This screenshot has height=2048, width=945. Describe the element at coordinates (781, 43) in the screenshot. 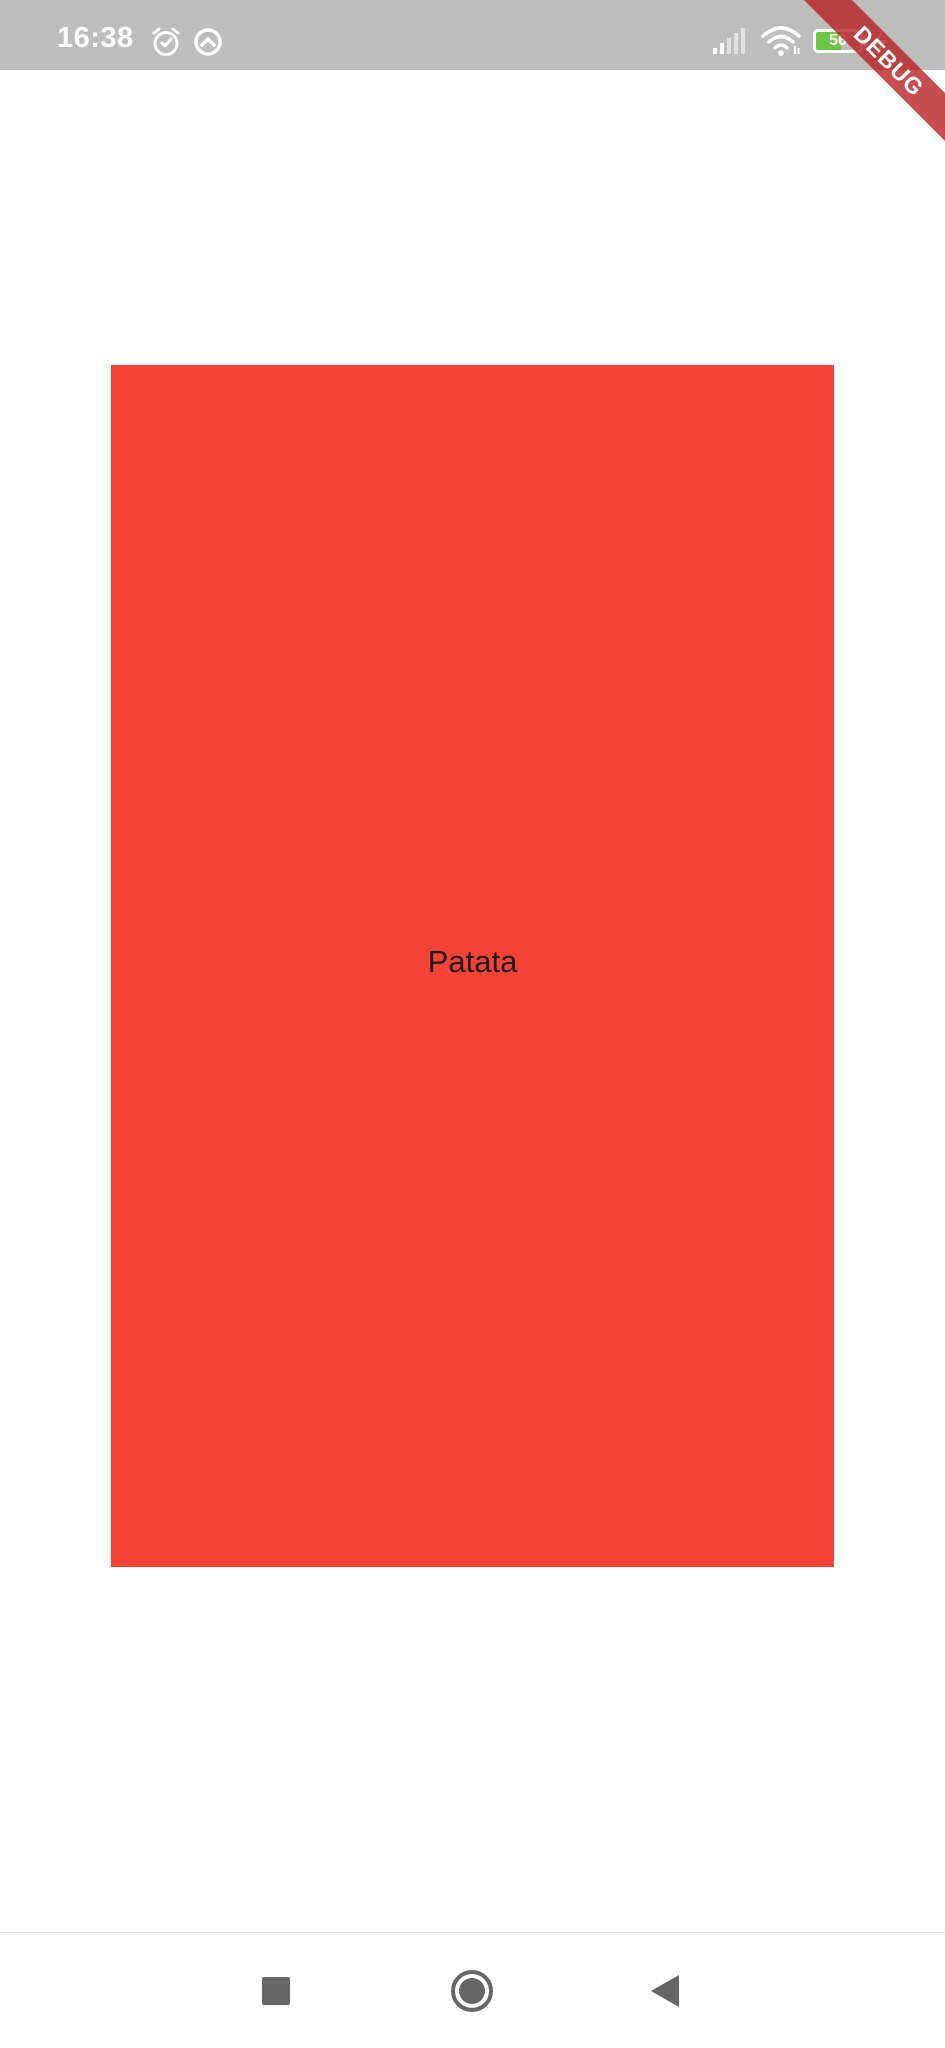

I see `wifi-icon` at that location.